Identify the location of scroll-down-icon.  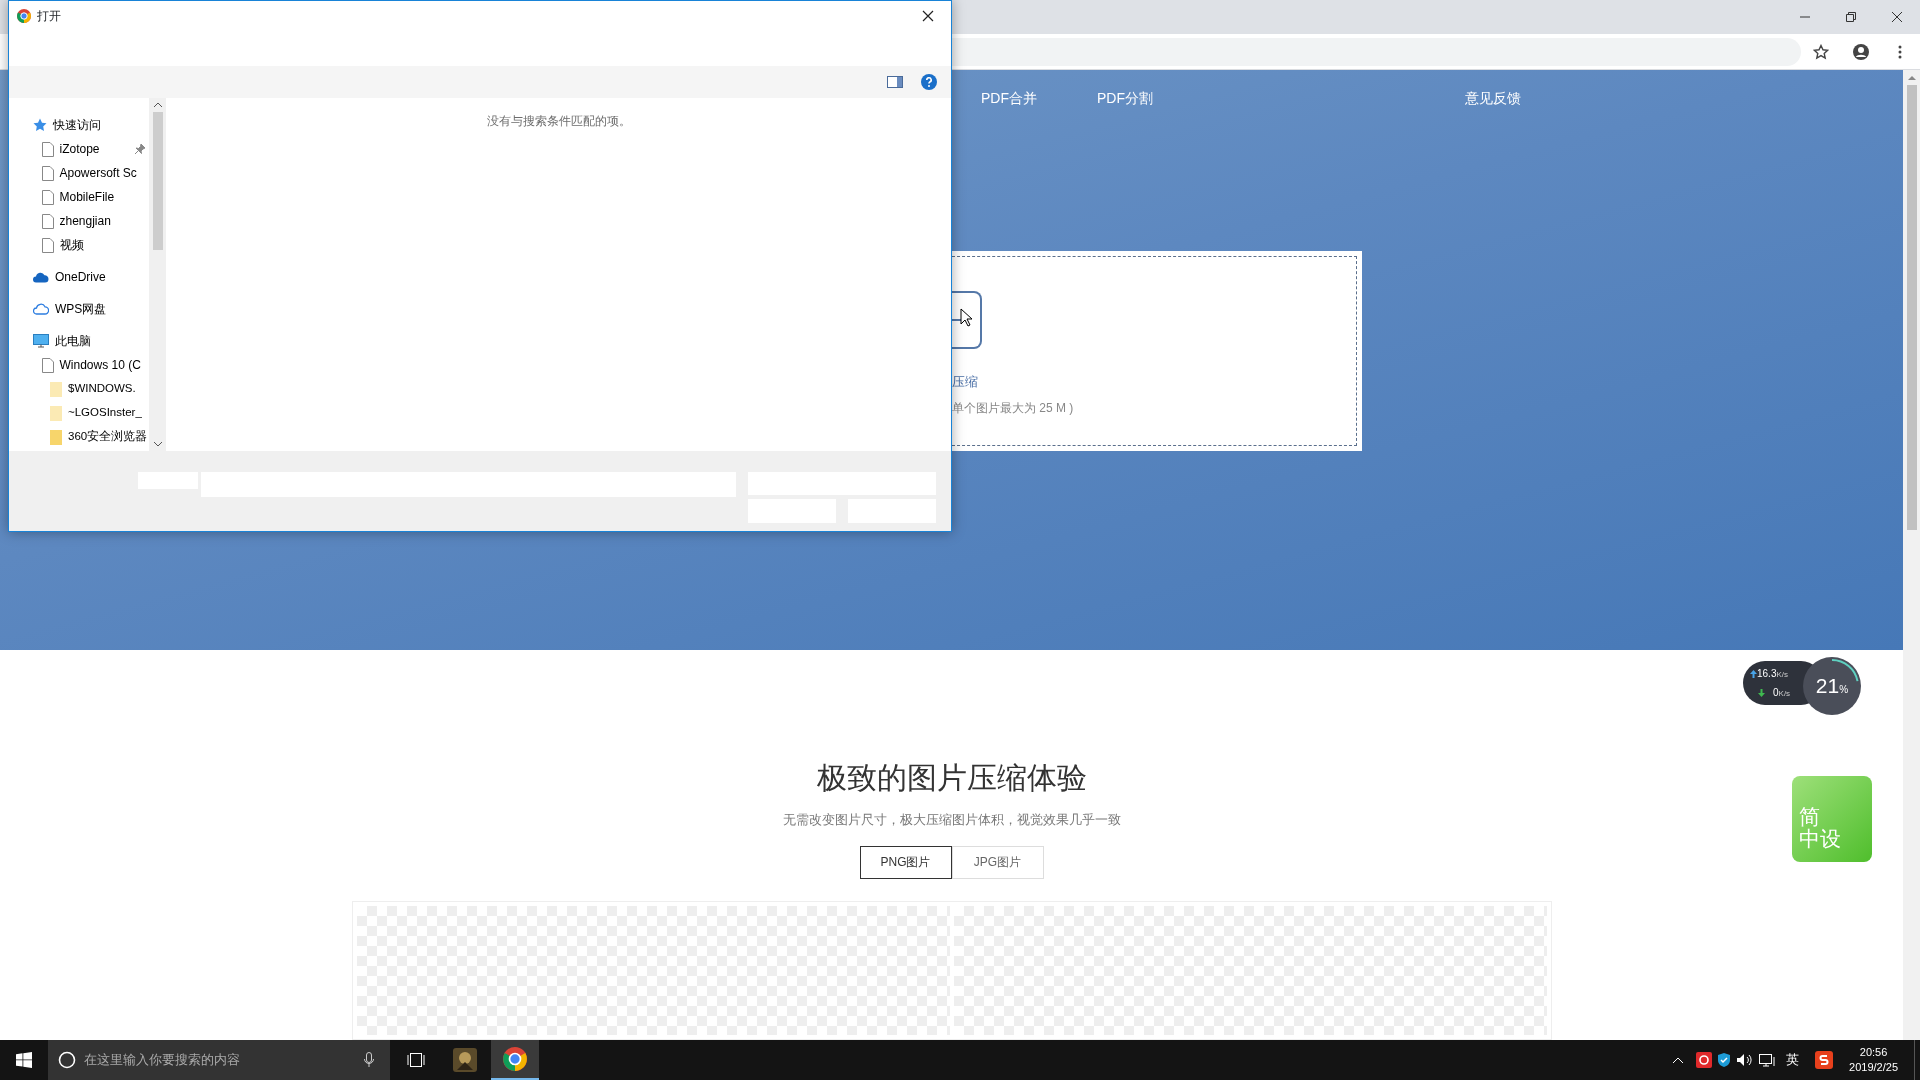
(157, 444).